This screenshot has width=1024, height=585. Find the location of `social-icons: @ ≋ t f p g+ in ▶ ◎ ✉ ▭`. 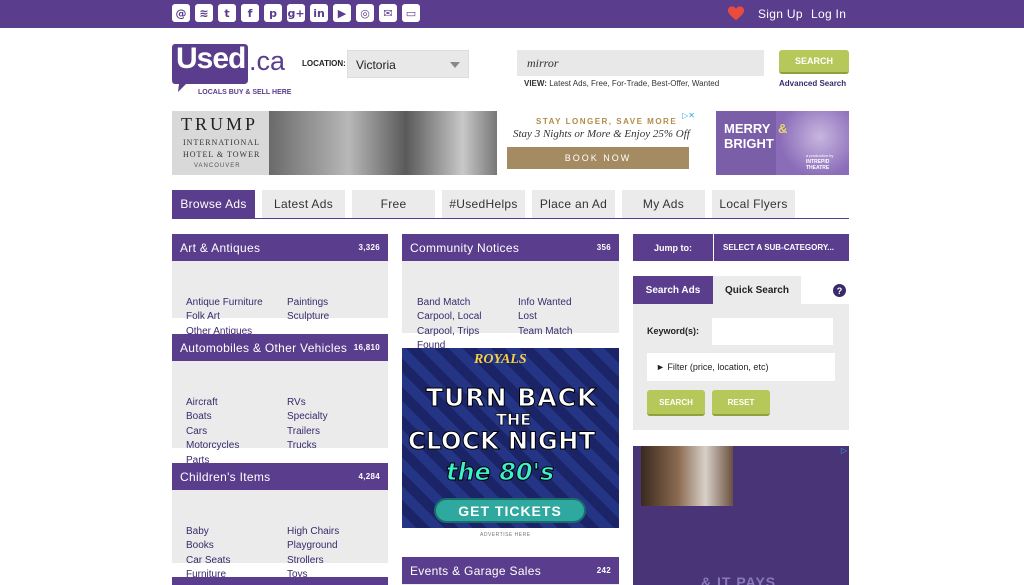

social-icons: @ ≋ t f p g+ in ▶ ◎ ✉ ▭ is located at coordinates (296, 13).